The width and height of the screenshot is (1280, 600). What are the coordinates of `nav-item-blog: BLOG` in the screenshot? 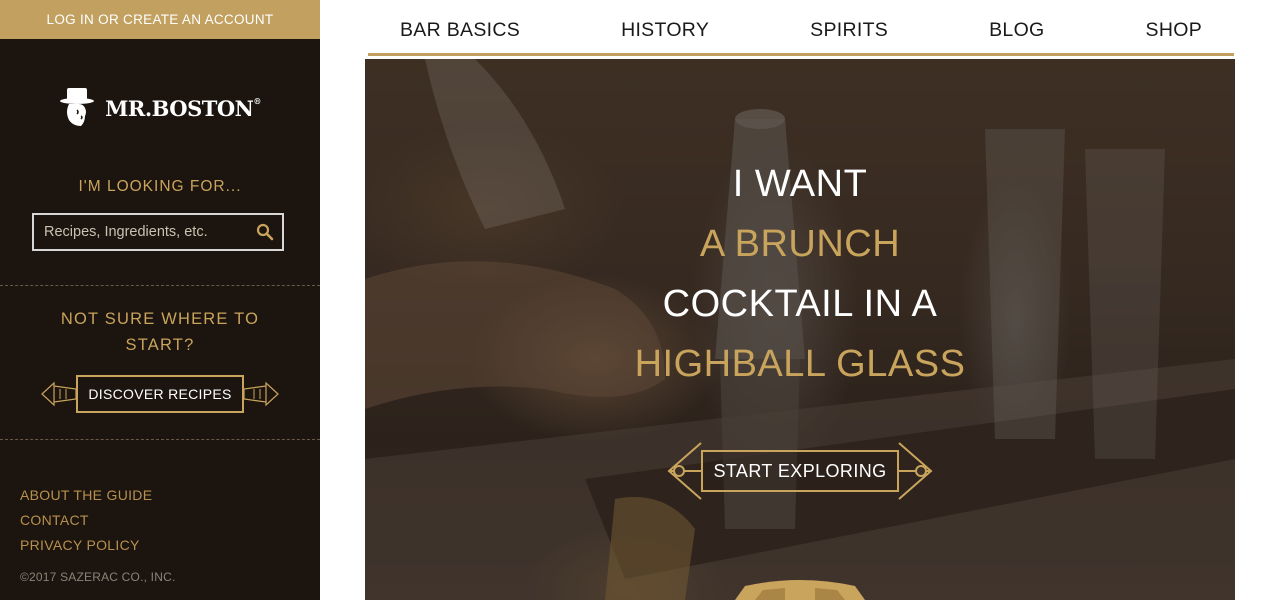 It's located at (1016, 26).